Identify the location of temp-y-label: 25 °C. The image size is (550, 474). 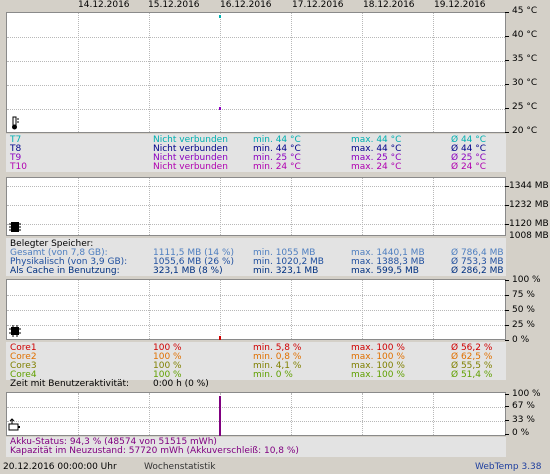
(525, 107).